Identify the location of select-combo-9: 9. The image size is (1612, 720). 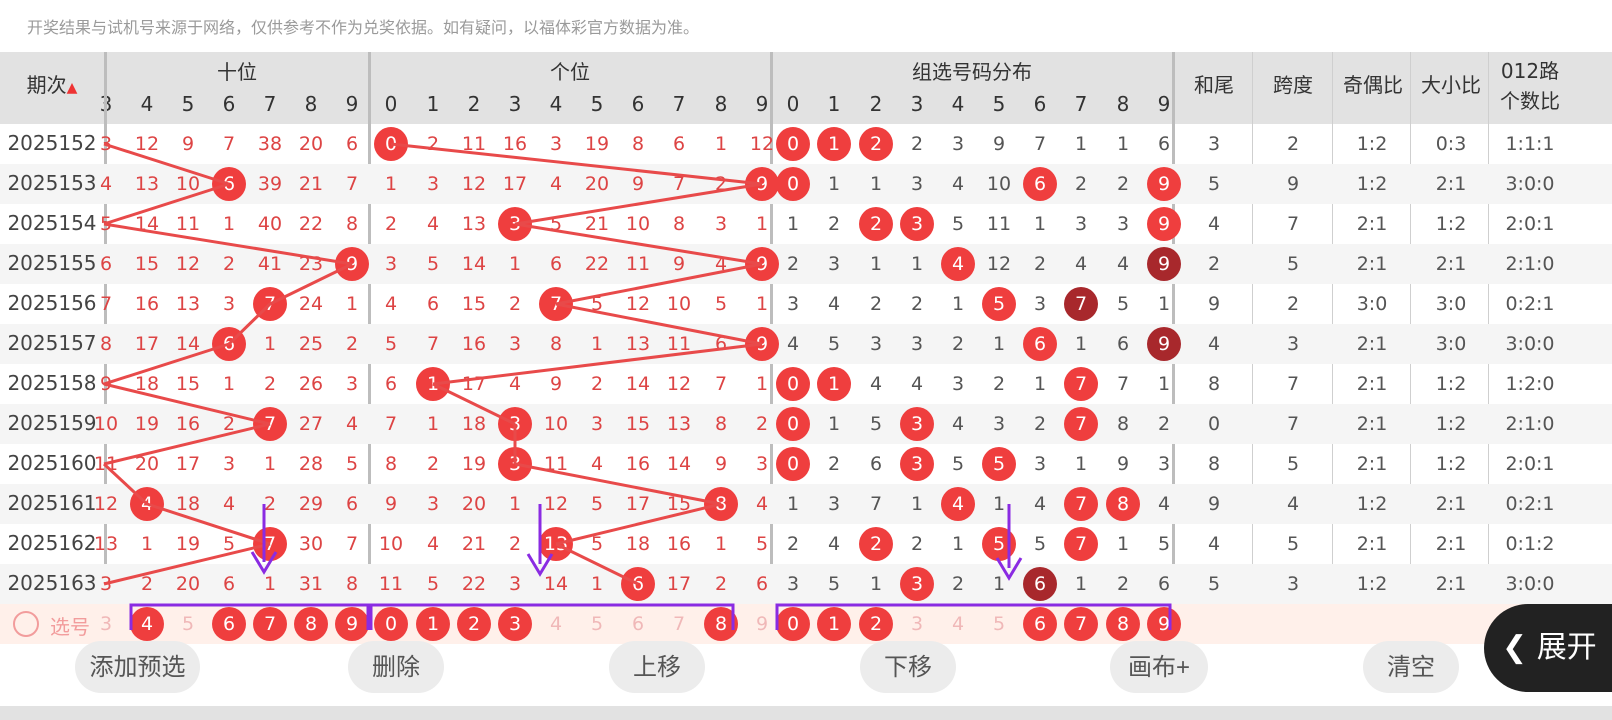
(1164, 624).